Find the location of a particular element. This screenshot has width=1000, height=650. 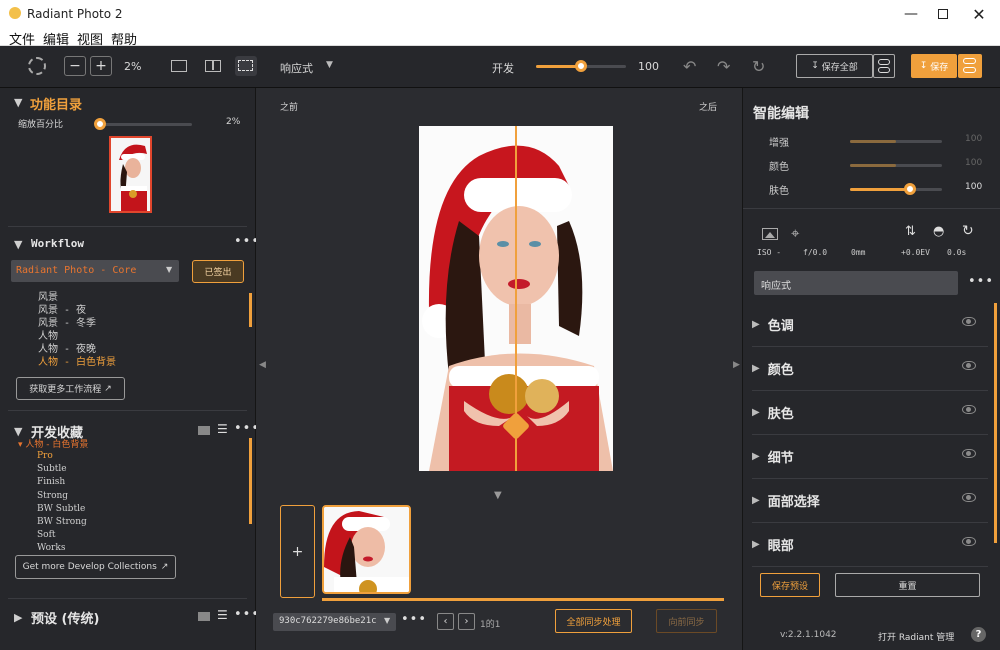

collection-item: Pro is located at coordinates (45, 456).